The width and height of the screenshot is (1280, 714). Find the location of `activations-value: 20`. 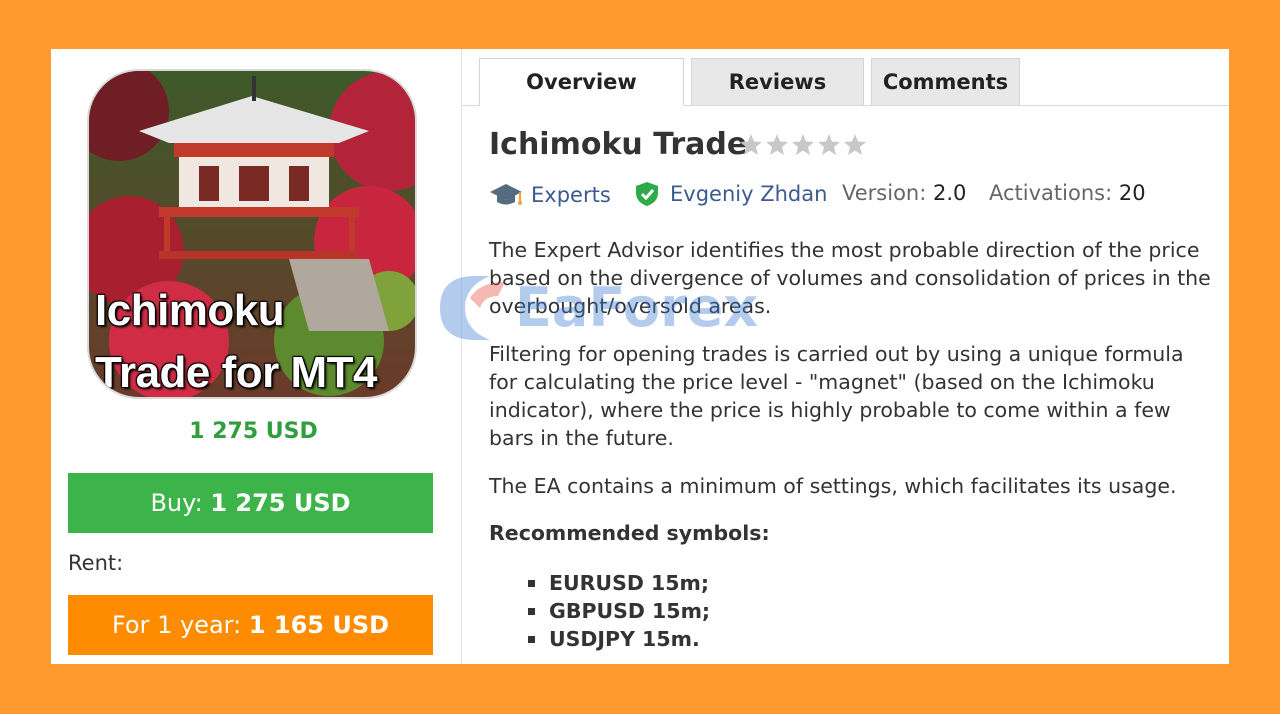

activations-value: 20 is located at coordinates (1132, 193).